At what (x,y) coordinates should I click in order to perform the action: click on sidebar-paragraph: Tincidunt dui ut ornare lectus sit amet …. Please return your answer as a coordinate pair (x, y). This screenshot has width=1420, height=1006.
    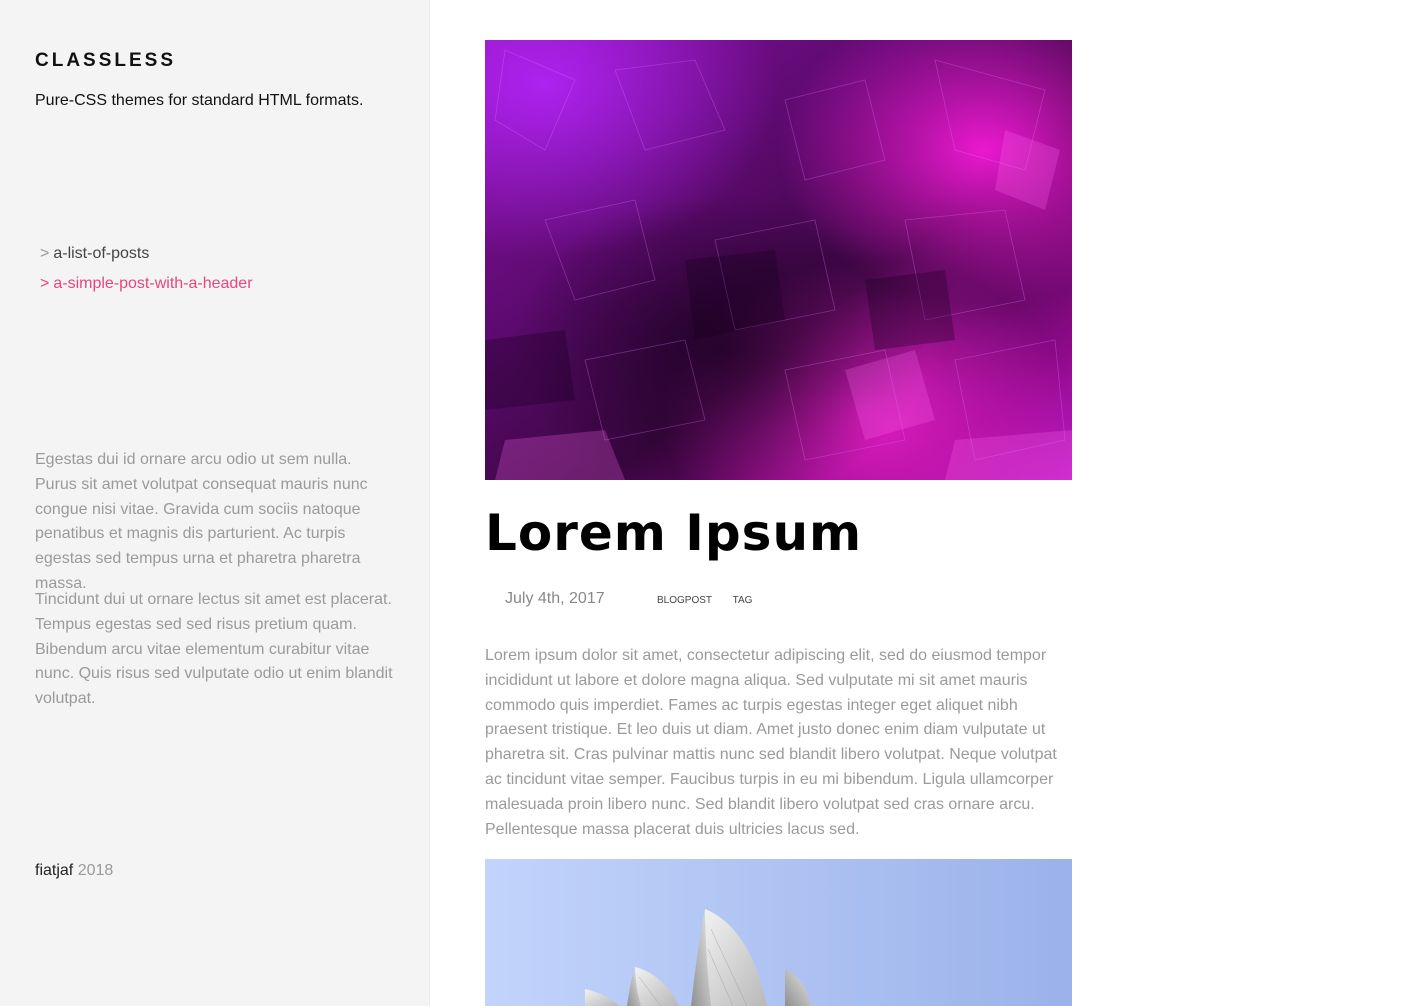
    Looking at the image, I should click on (214, 649).